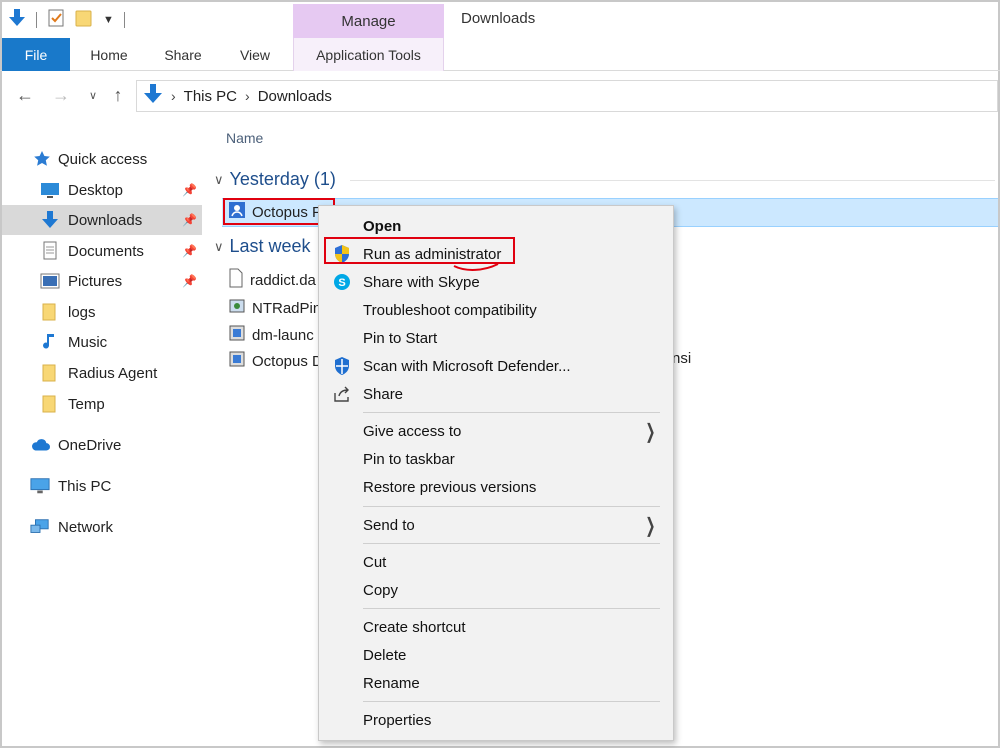 This screenshot has height=748, width=1000. I want to click on nav-this-pc: This PC, so click(102, 486).